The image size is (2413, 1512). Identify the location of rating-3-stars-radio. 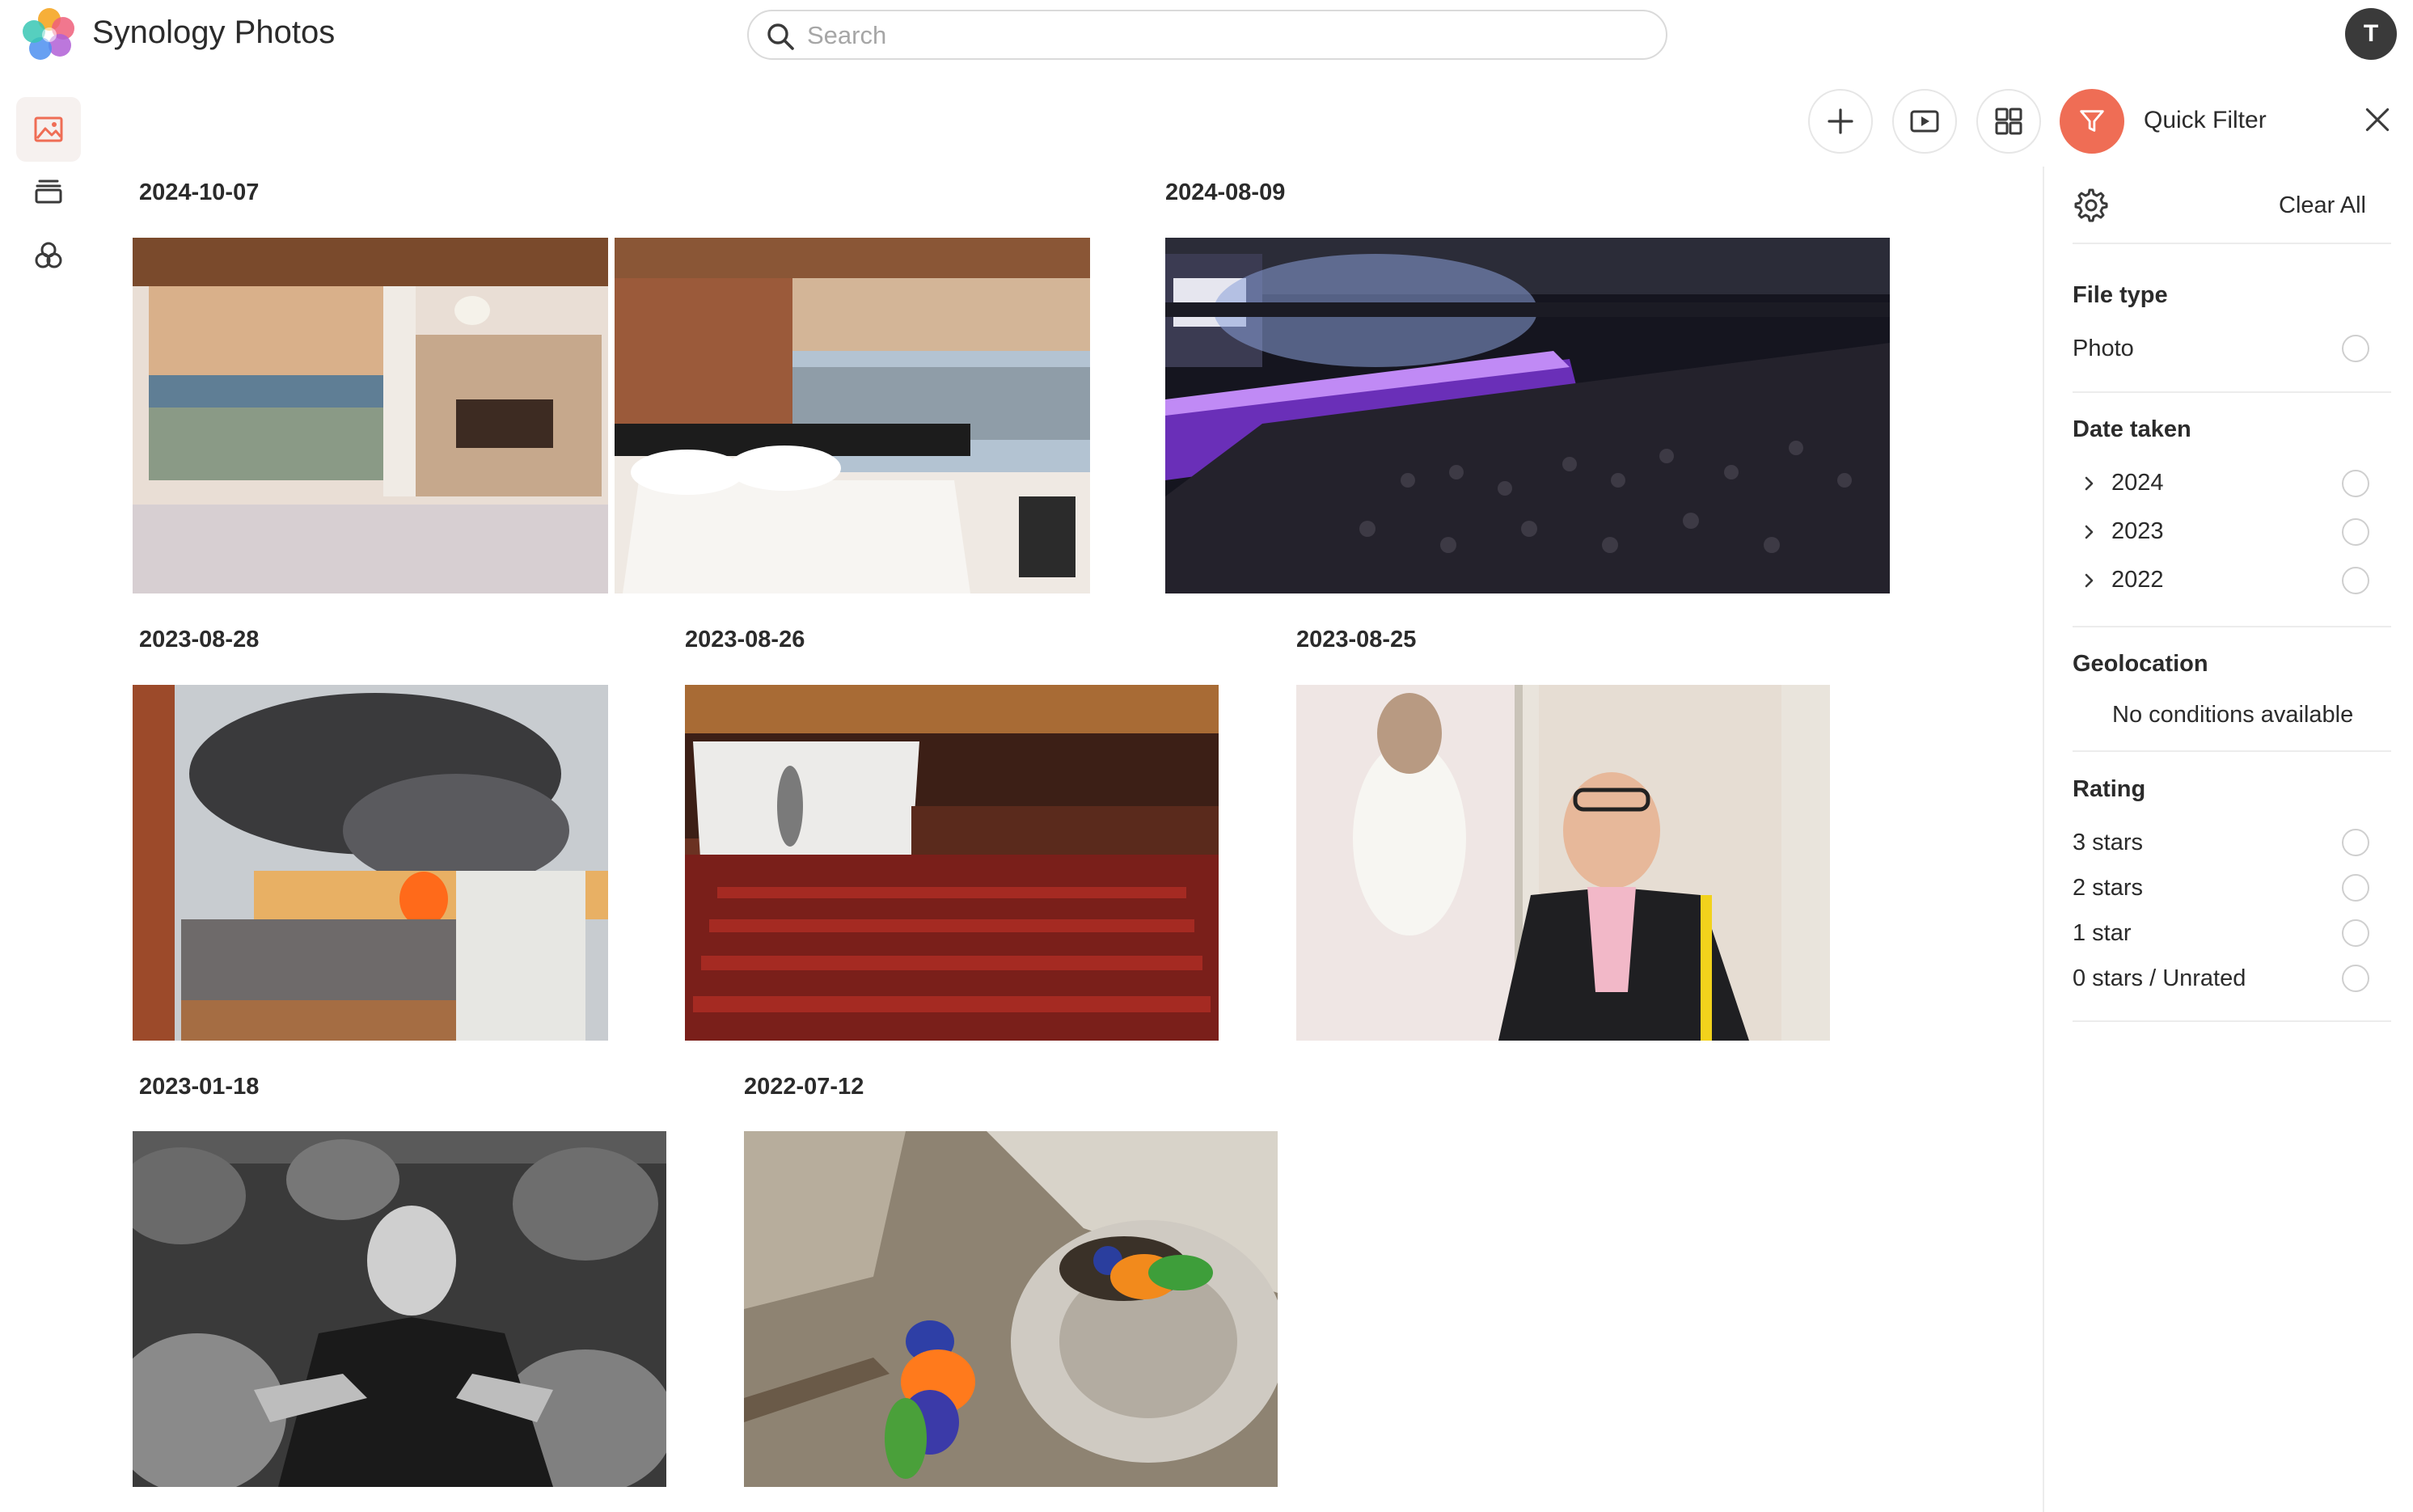
(2355, 843).